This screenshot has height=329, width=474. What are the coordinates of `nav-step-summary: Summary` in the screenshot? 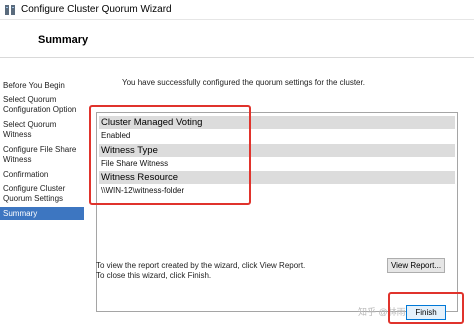 It's located at (42, 213).